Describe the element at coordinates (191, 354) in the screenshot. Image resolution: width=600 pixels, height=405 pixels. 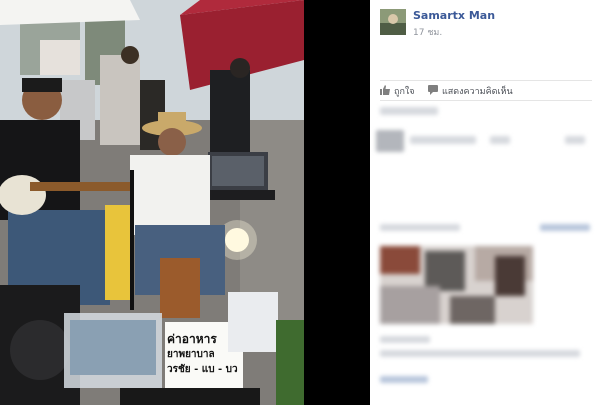
I see `sign-line: ยาพยาบาล` at that location.